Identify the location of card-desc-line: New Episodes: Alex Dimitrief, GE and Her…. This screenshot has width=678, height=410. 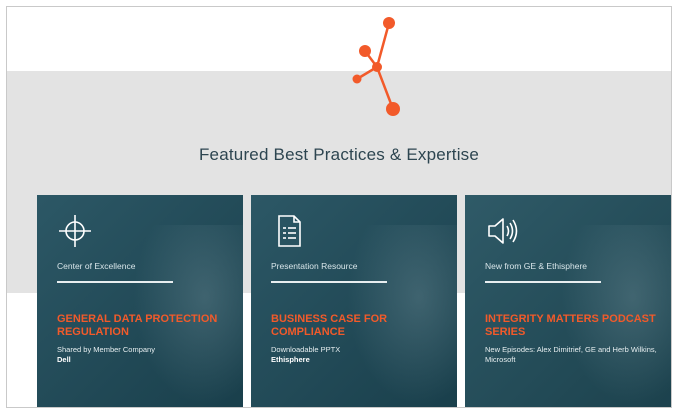
(571, 354).